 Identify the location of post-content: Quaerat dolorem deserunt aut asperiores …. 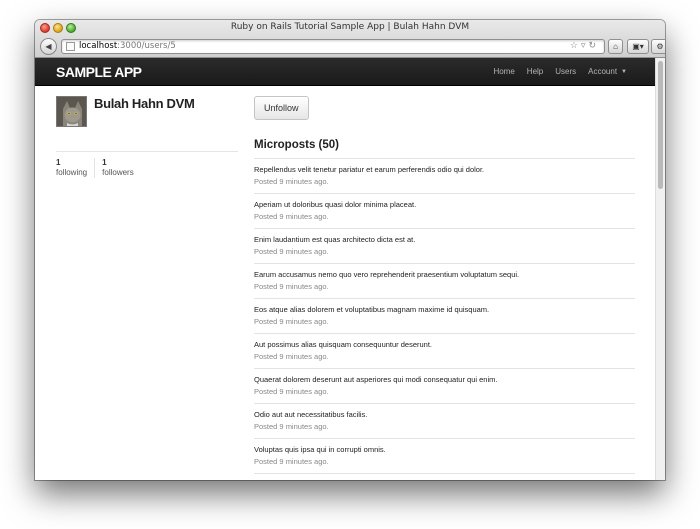
(376, 379).